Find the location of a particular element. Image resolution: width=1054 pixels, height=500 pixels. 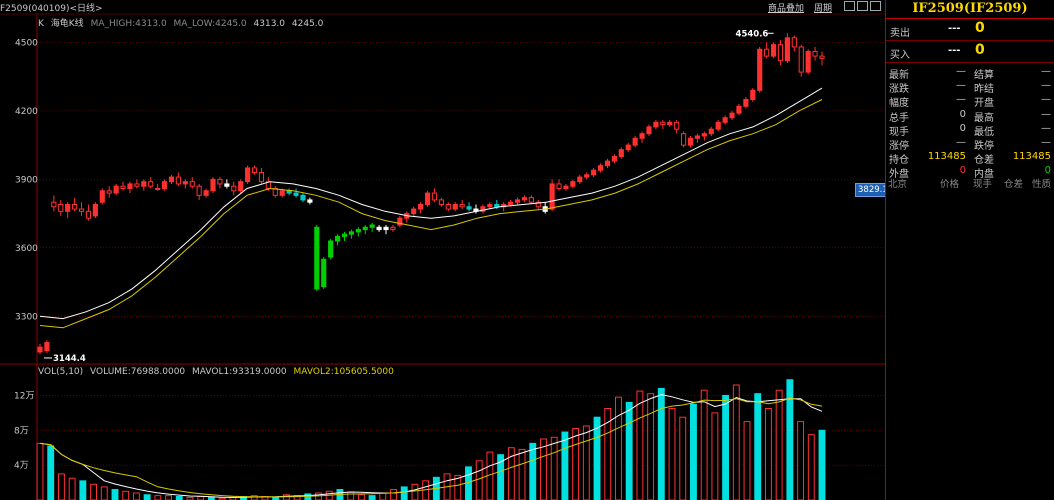

ticks-column-header: 性质 is located at coordinates (1042, 184).